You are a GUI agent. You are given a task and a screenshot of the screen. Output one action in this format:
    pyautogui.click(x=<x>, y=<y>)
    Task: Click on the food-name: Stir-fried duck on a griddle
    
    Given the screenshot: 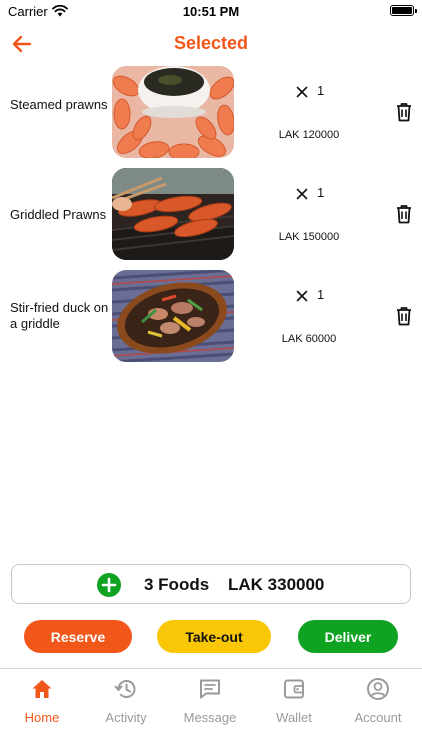 What is the action you would take?
    pyautogui.click(x=59, y=315)
    